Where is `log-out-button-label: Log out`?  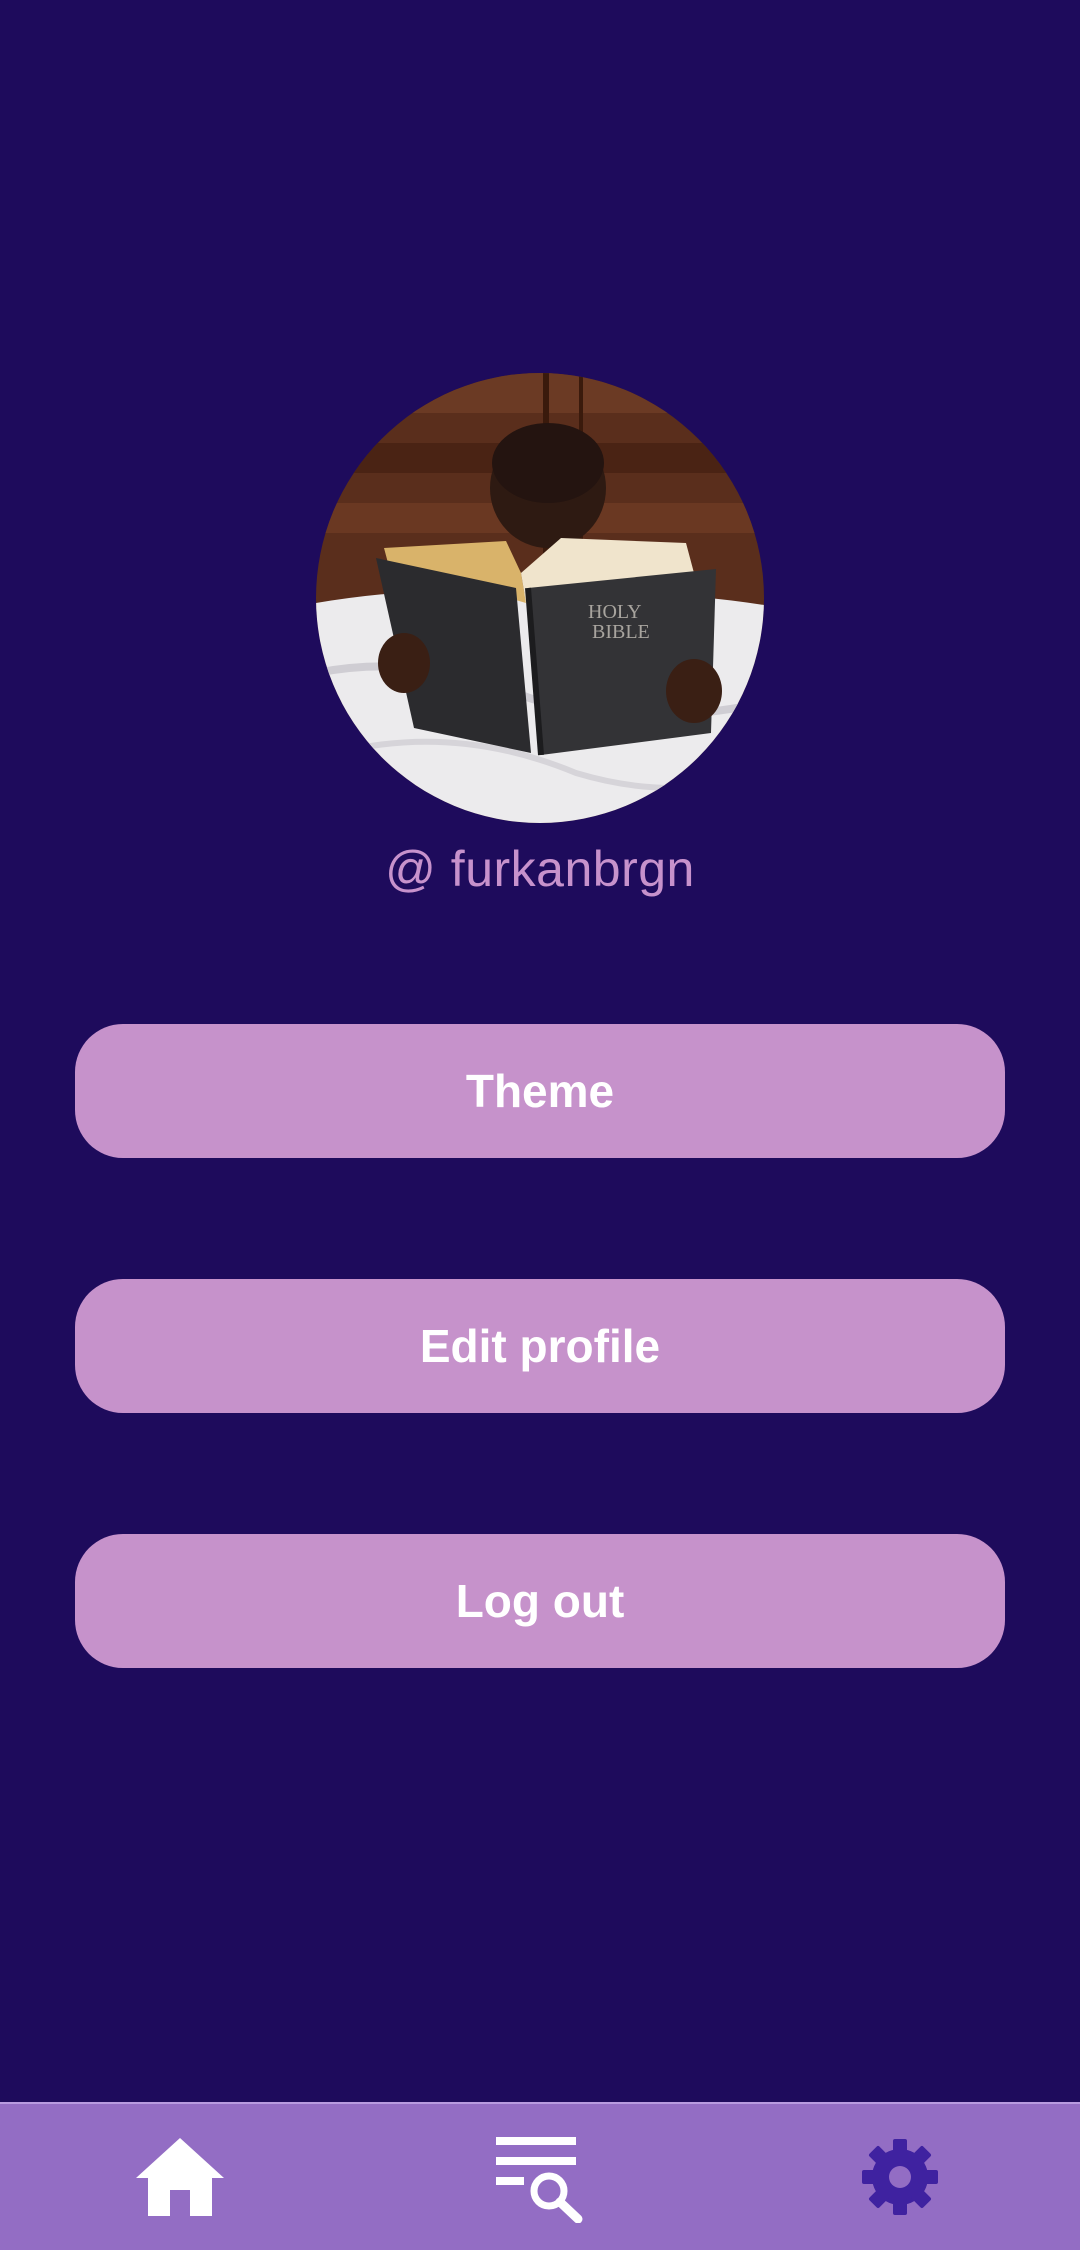
log-out-button-label: Log out is located at coordinates (540, 1601).